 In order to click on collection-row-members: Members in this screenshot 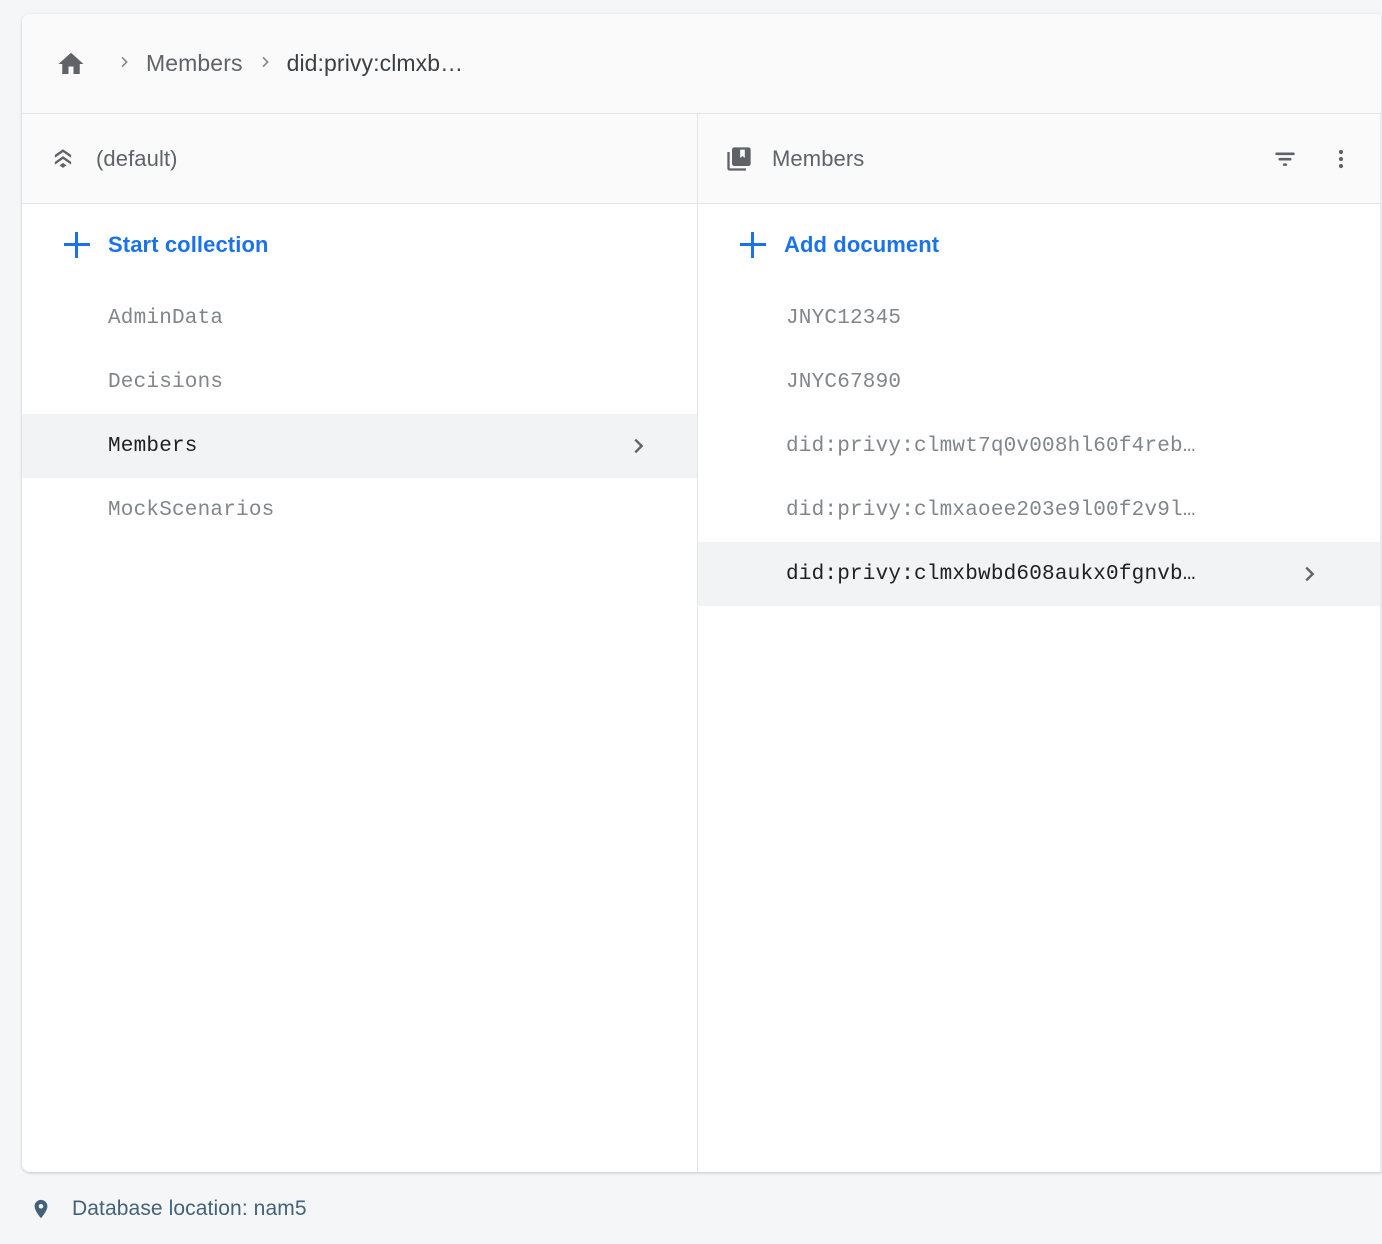, I will do `click(359, 446)`.